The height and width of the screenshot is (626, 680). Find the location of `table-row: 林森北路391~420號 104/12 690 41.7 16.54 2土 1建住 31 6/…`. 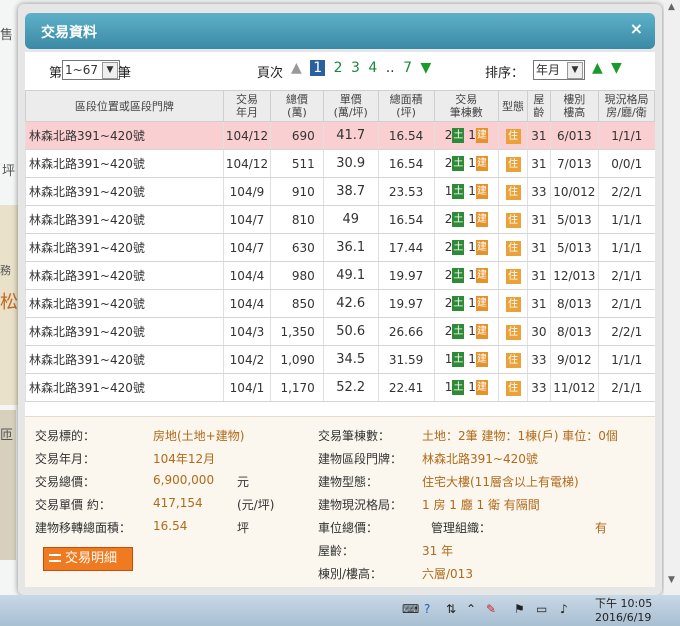

table-row: 林森北路391~420號 104/12 690 41.7 16.54 2土 1建住 31 6/… is located at coordinates (340, 135).